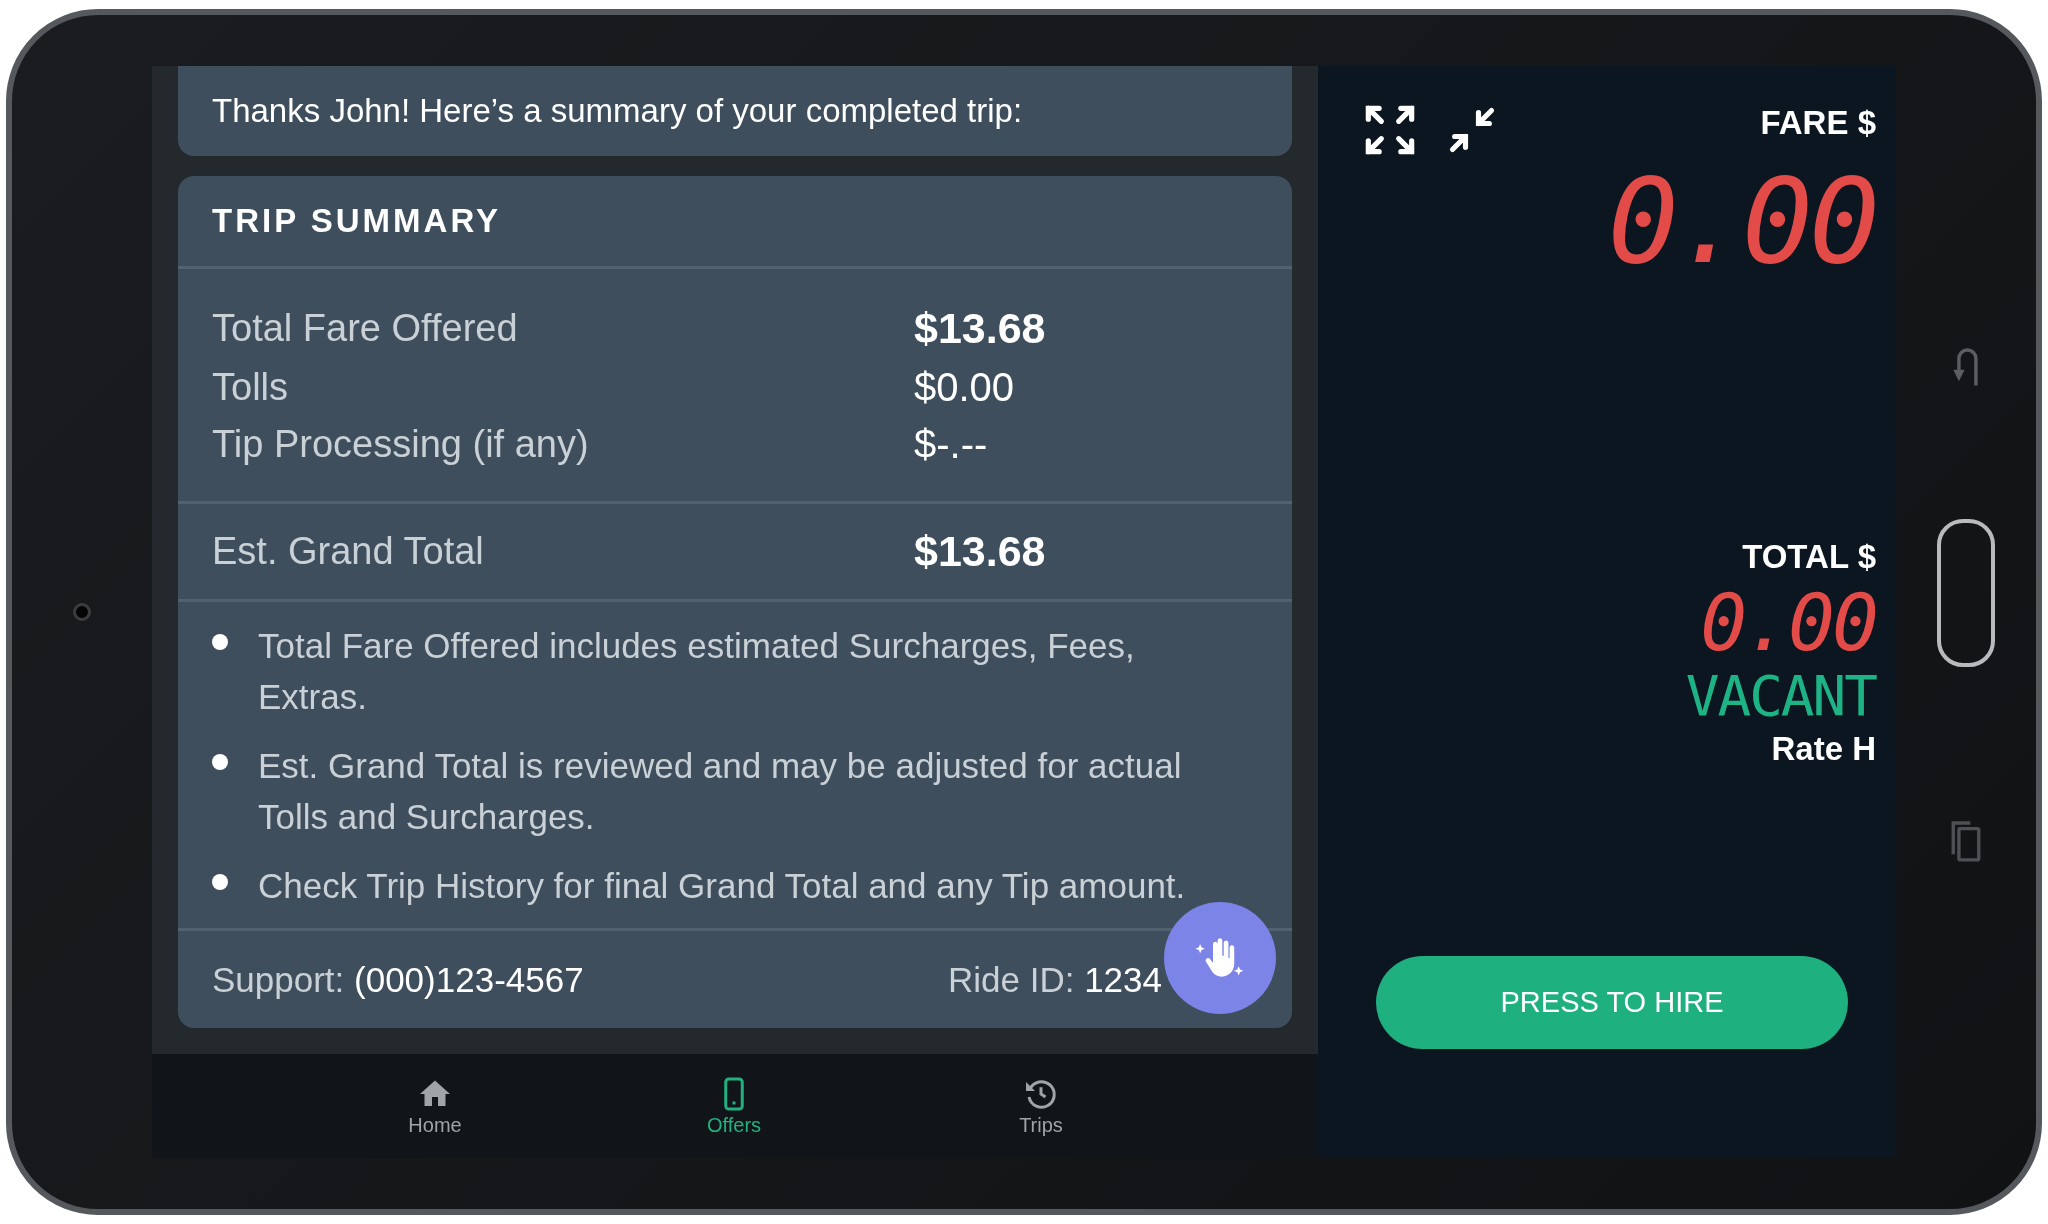 The width and height of the screenshot is (2048, 1224). What do you see at coordinates (964, 387) in the screenshot?
I see `row-value: $0.00` at bounding box center [964, 387].